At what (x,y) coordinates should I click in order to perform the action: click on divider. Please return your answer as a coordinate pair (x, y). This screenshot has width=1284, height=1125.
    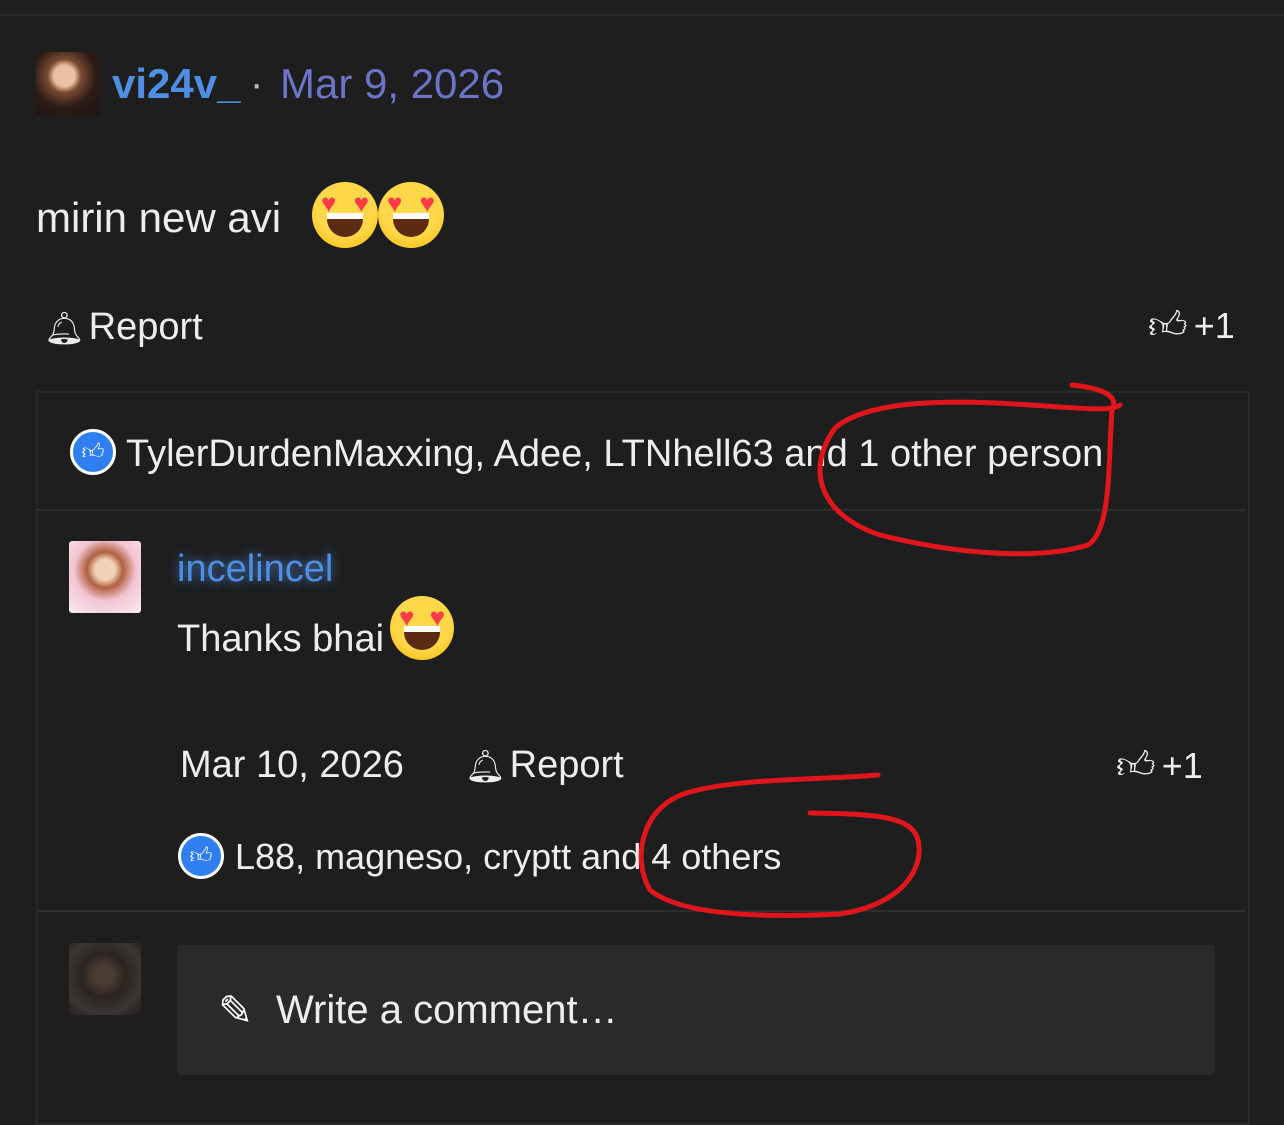
    Looking at the image, I should click on (642, 911).